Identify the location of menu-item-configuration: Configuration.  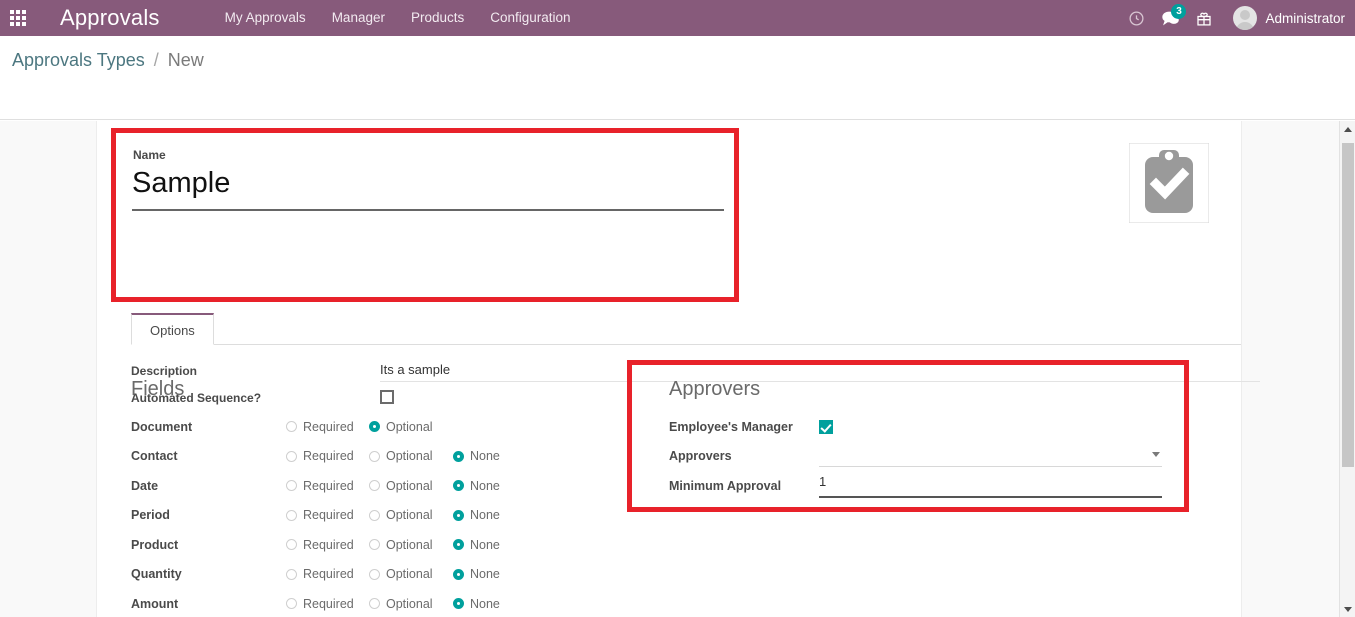
(530, 18).